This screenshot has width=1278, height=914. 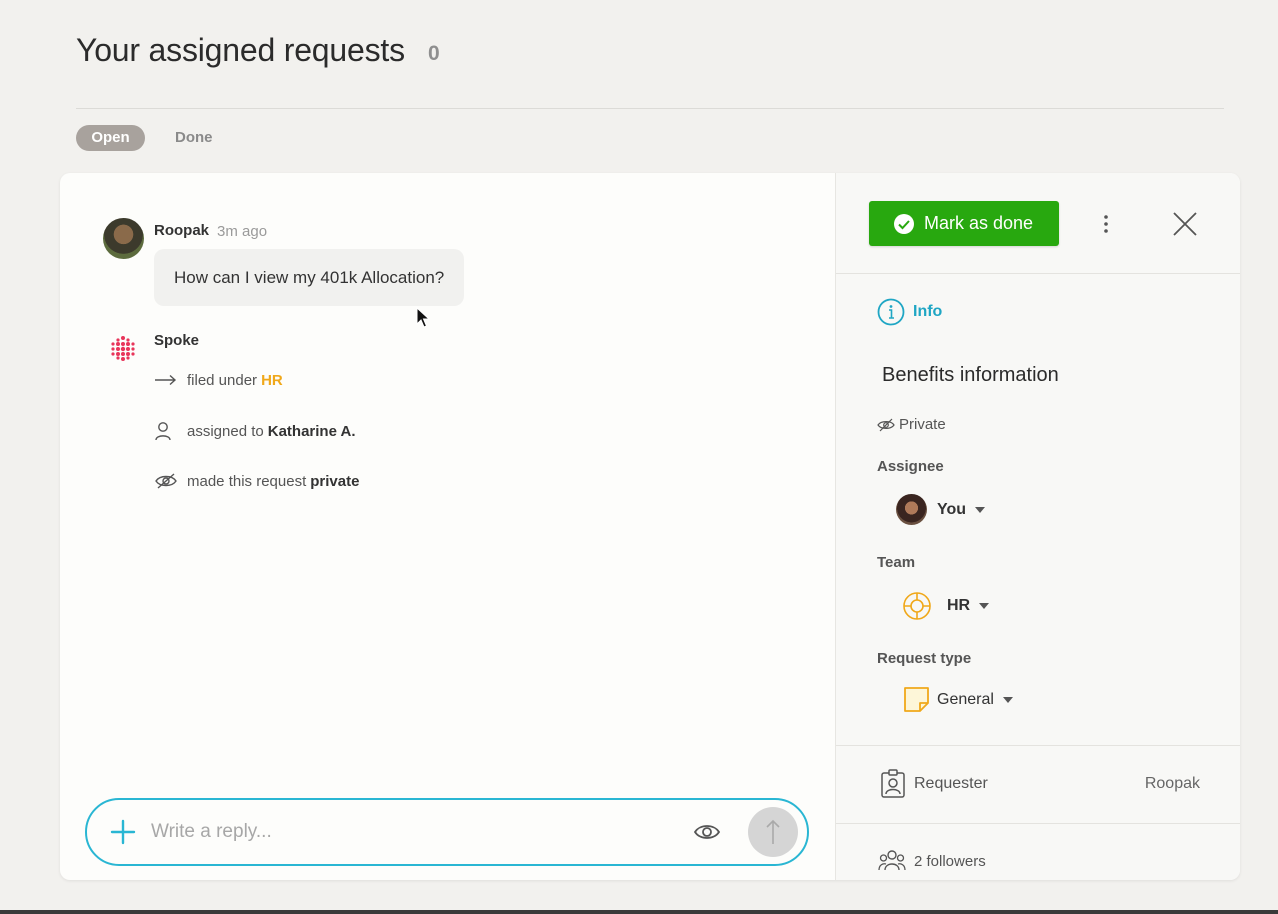 I want to click on team-link: HR, so click(x=272, y=380).